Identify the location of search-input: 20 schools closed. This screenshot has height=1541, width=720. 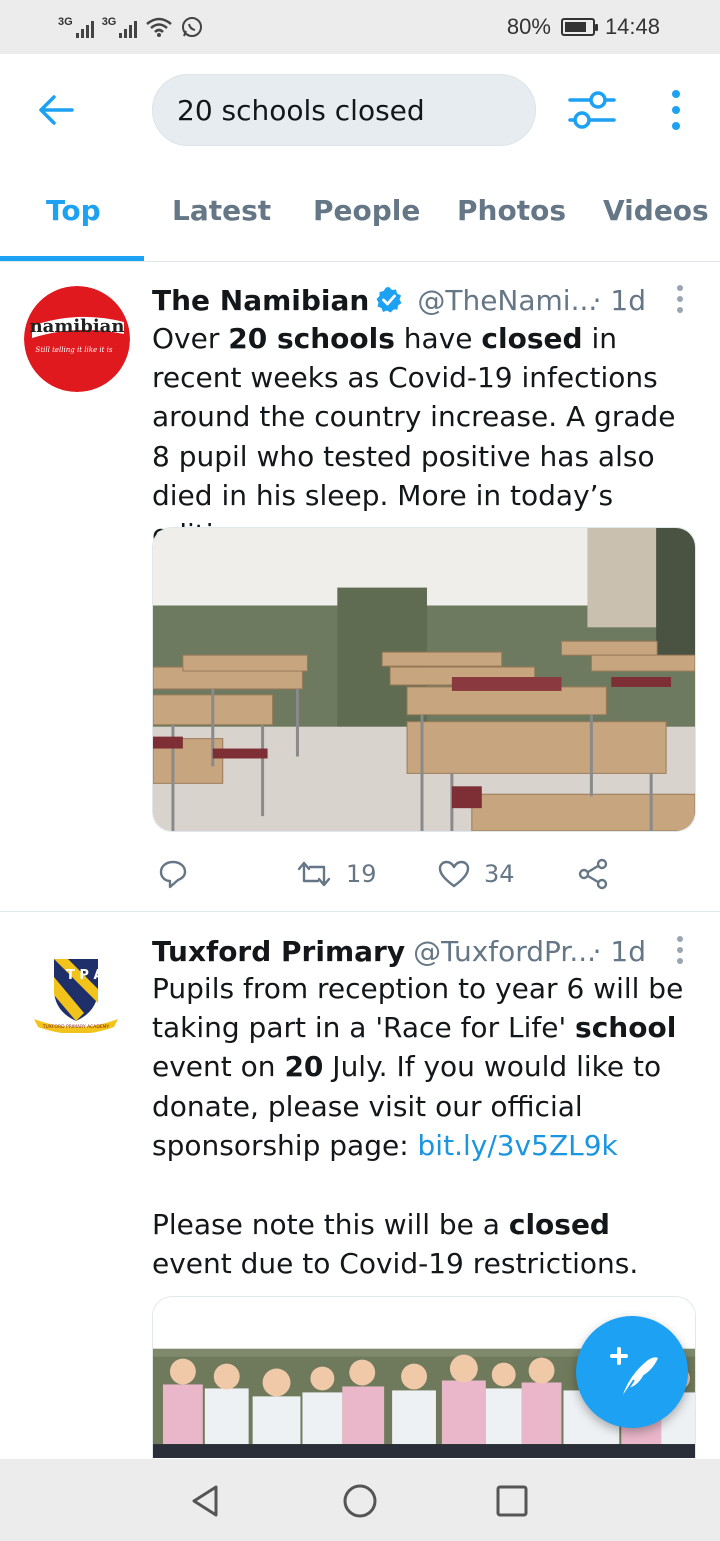
(344, 110).